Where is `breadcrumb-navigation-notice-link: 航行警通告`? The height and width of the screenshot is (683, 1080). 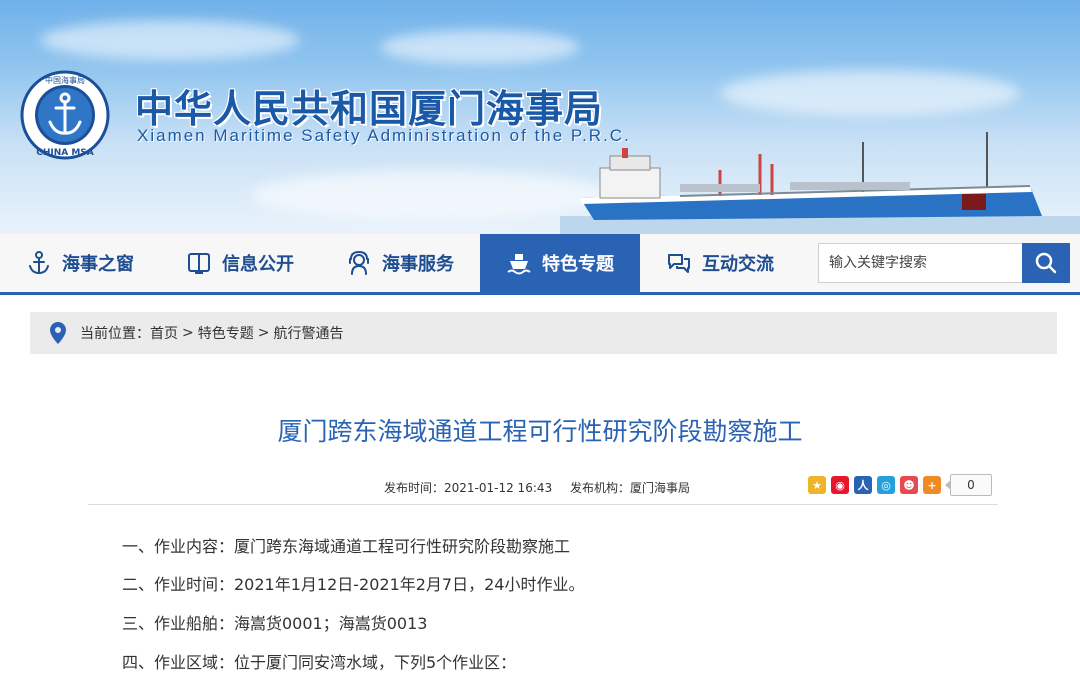 breadcrumb-navigation-notice-link: 航行警通告 is located at coordinates (308, 333).